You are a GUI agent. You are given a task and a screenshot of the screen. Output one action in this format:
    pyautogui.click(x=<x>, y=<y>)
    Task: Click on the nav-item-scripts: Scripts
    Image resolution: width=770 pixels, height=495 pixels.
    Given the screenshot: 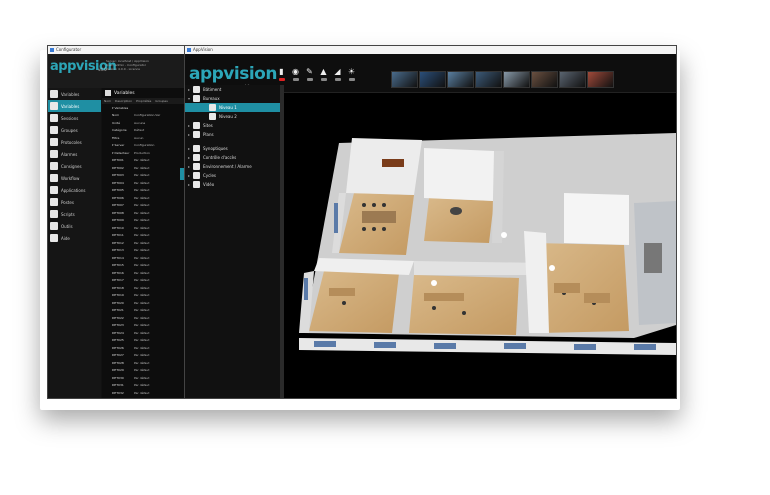 What is the action you would take?
    pyautogui.click(x=74, y=214)
    